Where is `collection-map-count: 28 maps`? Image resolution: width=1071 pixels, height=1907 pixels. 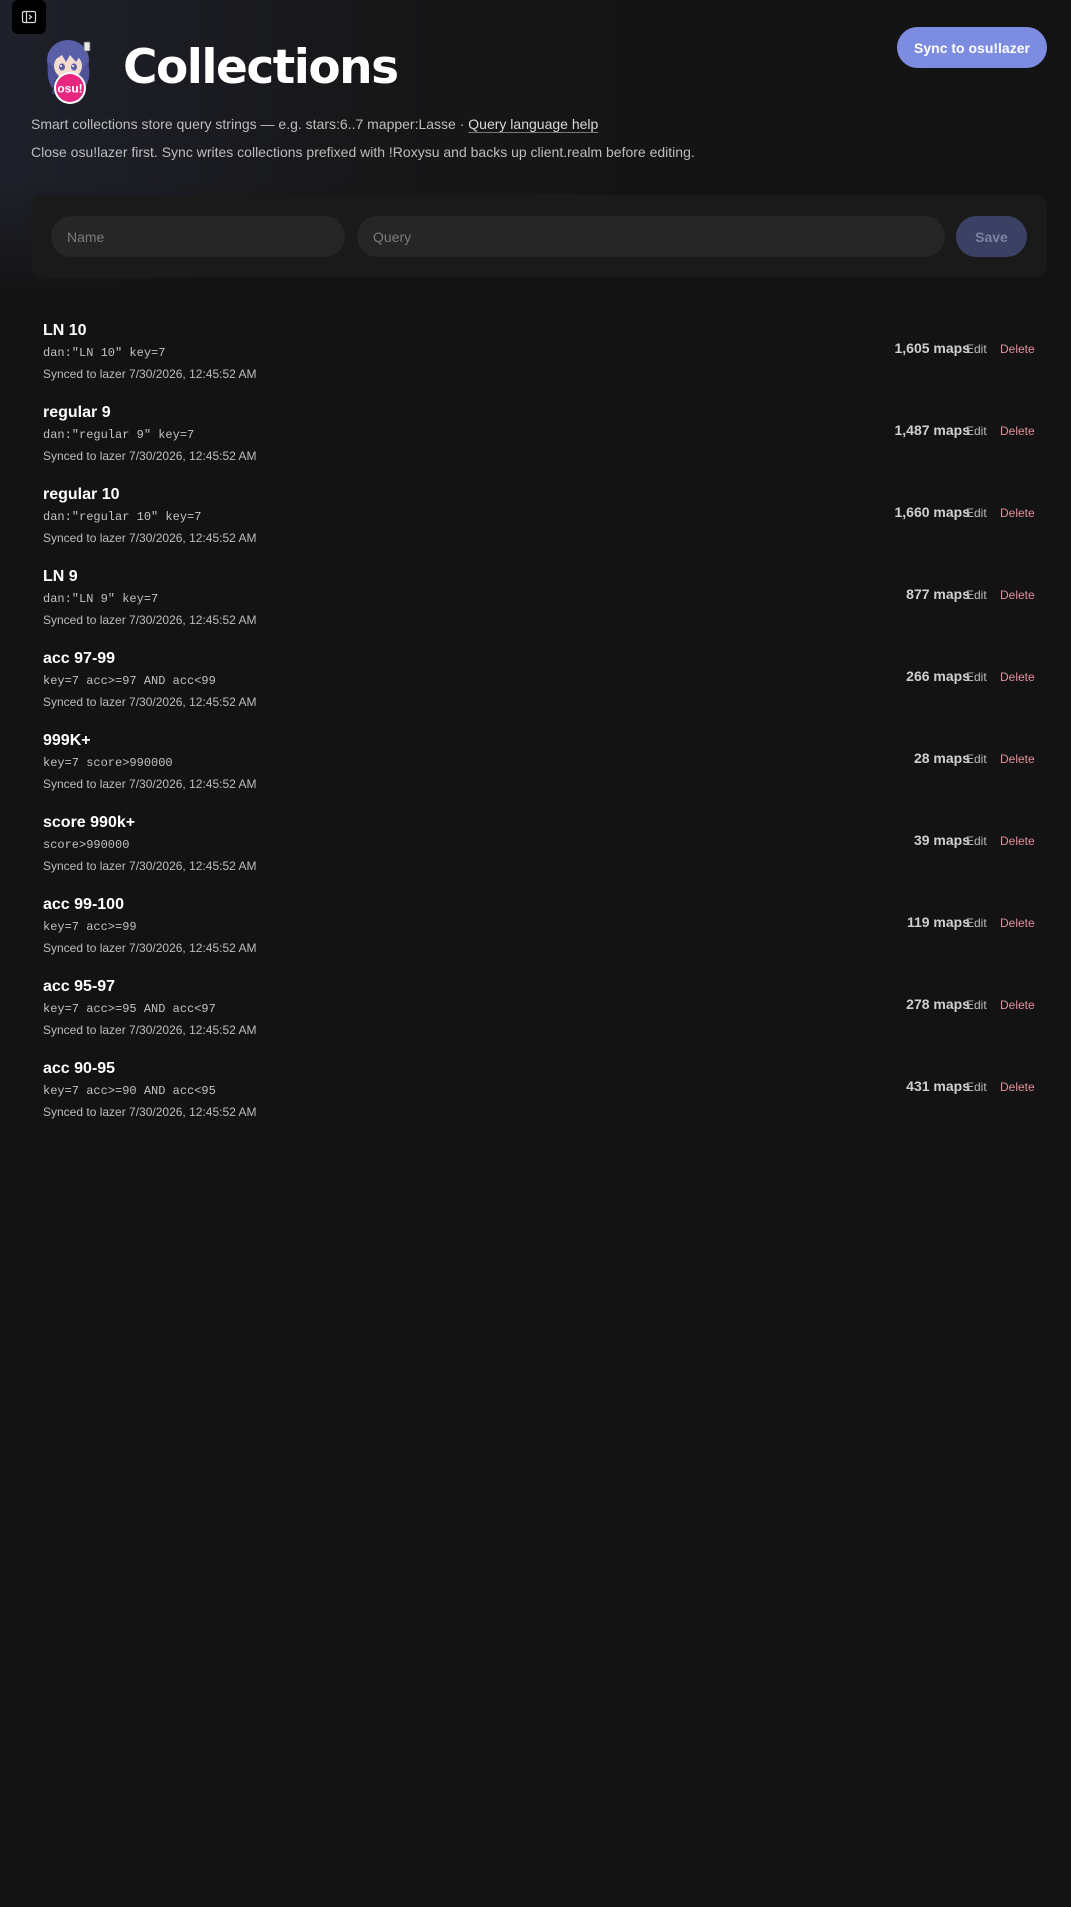 collection-map-count: 28 maps is located at coordinates (941, 758).